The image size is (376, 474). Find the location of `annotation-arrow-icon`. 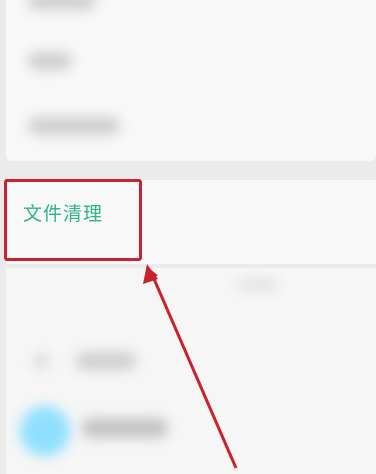

annotation-arrow-icon is located at coordinates (190, 366).